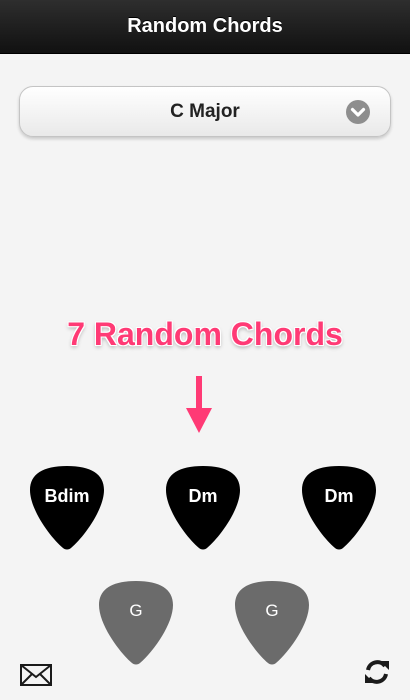  Describe the element at coordinates (358, 112) in the screenshot. I see `chevron-down-icon` at that location.